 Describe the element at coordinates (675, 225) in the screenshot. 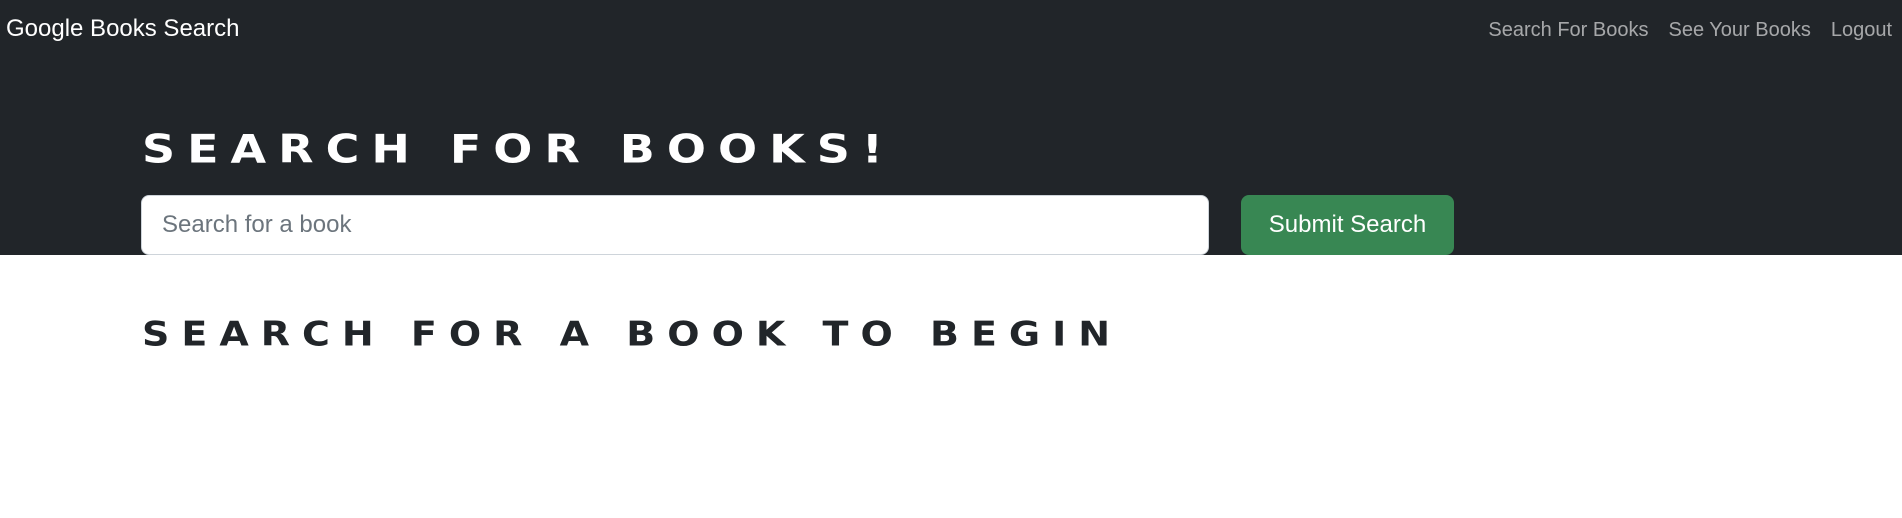

I see `search-input` at that location.